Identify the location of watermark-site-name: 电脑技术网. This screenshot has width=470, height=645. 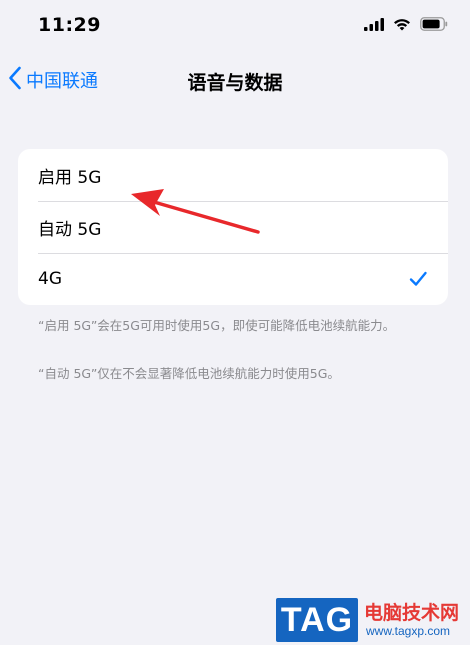
(412, 613).